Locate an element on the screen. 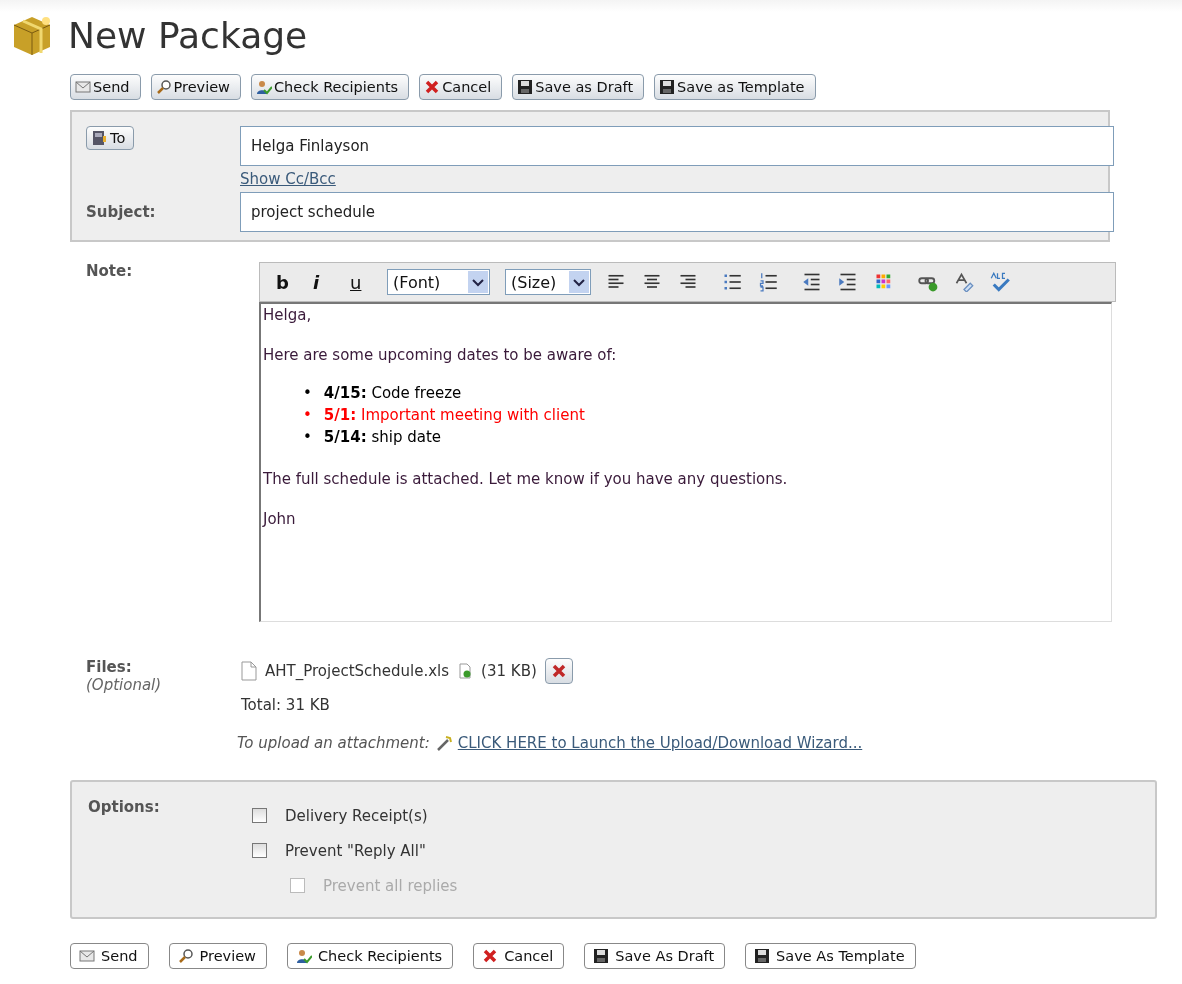 This screenshot has height=984, width=1182. note-paragraph: The full schedule is attached. Let me know if you have any questions. is located at coordinates (526, 479).